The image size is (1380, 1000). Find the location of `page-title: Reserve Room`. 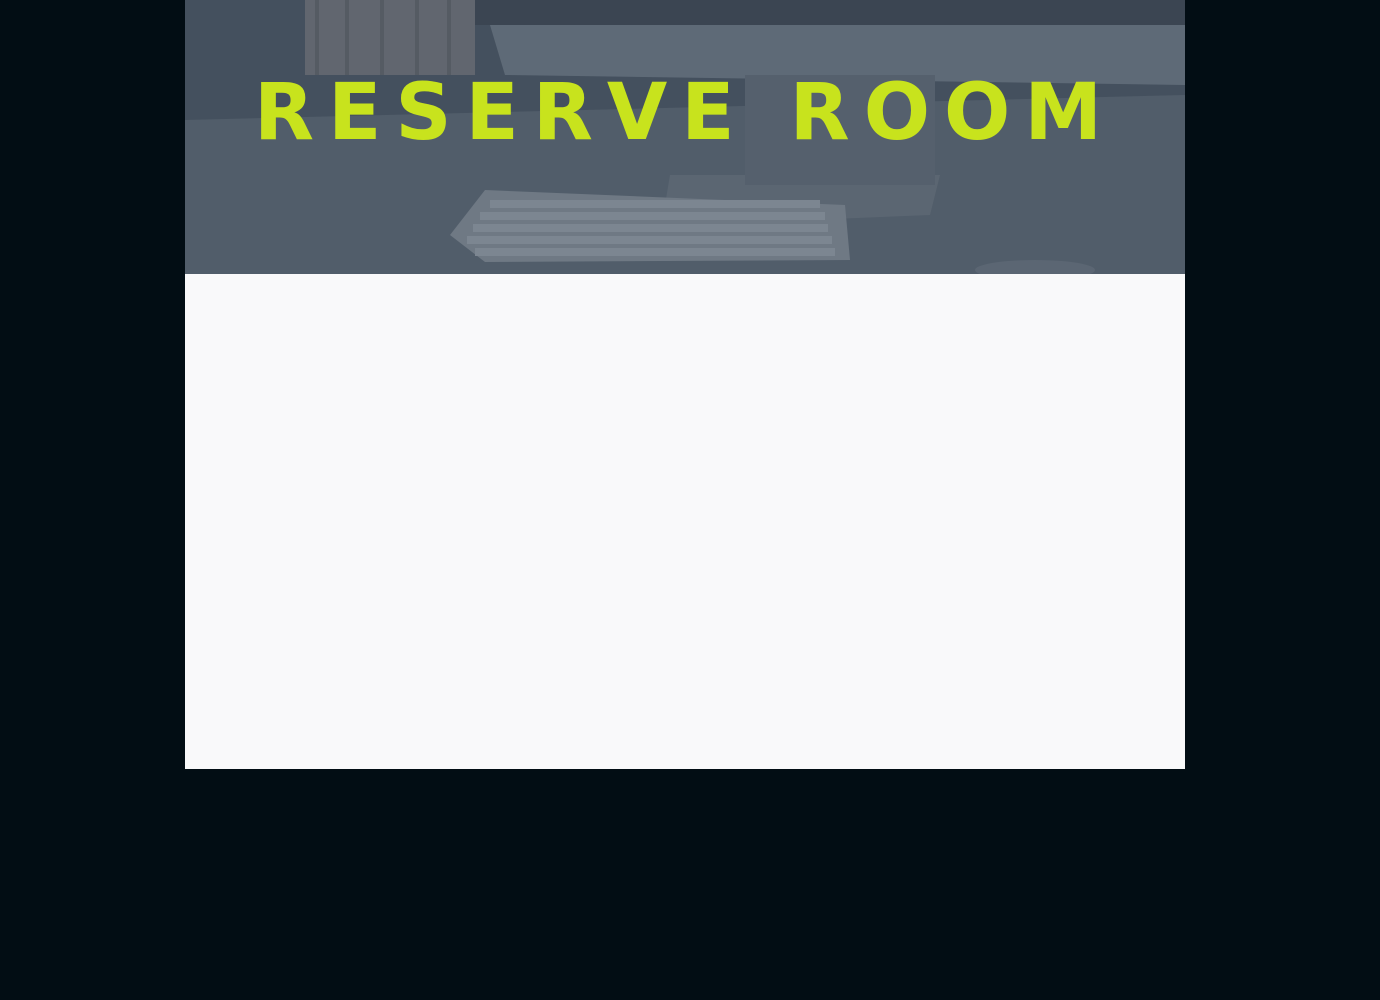

page-title: Reserve Room is located at coordinates (685, 113).